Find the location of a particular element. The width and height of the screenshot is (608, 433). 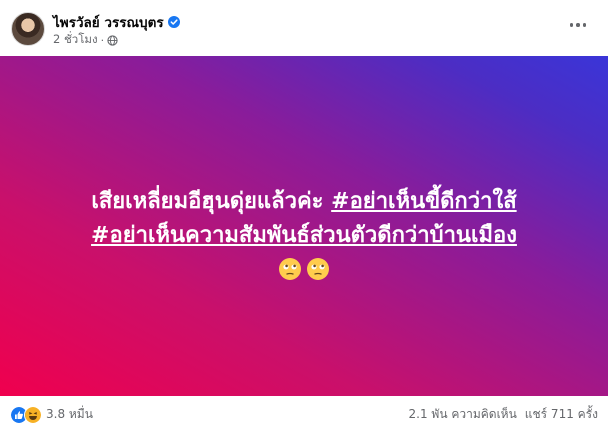

author-row: ไพรวัลย์ วรรณบุตร is located at coordinates (116, 22).